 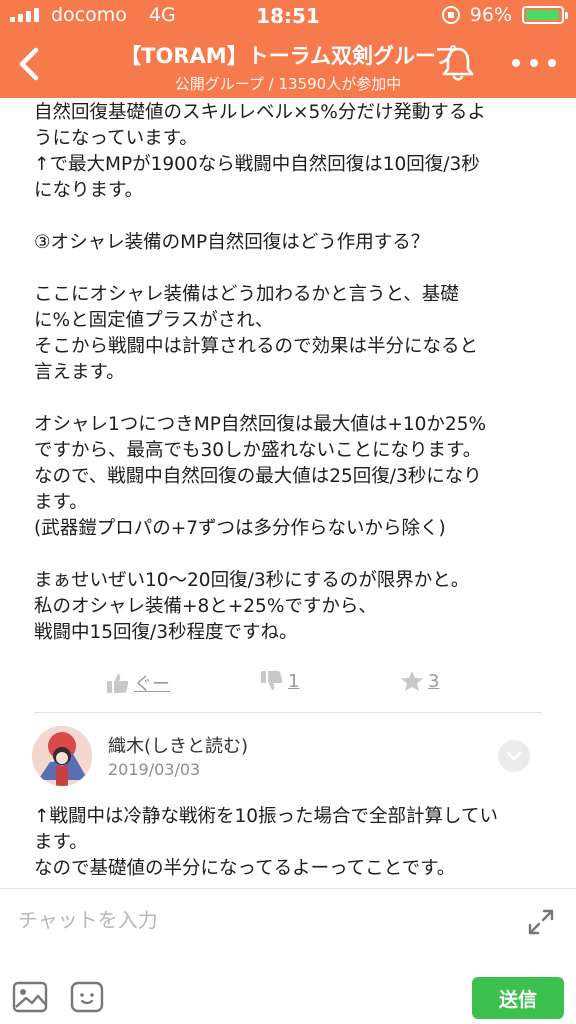 I want to click on post-line: 自然回復基礎値のスキルレベル×5%分だけ発動するよ, so click(x=260, y=112).